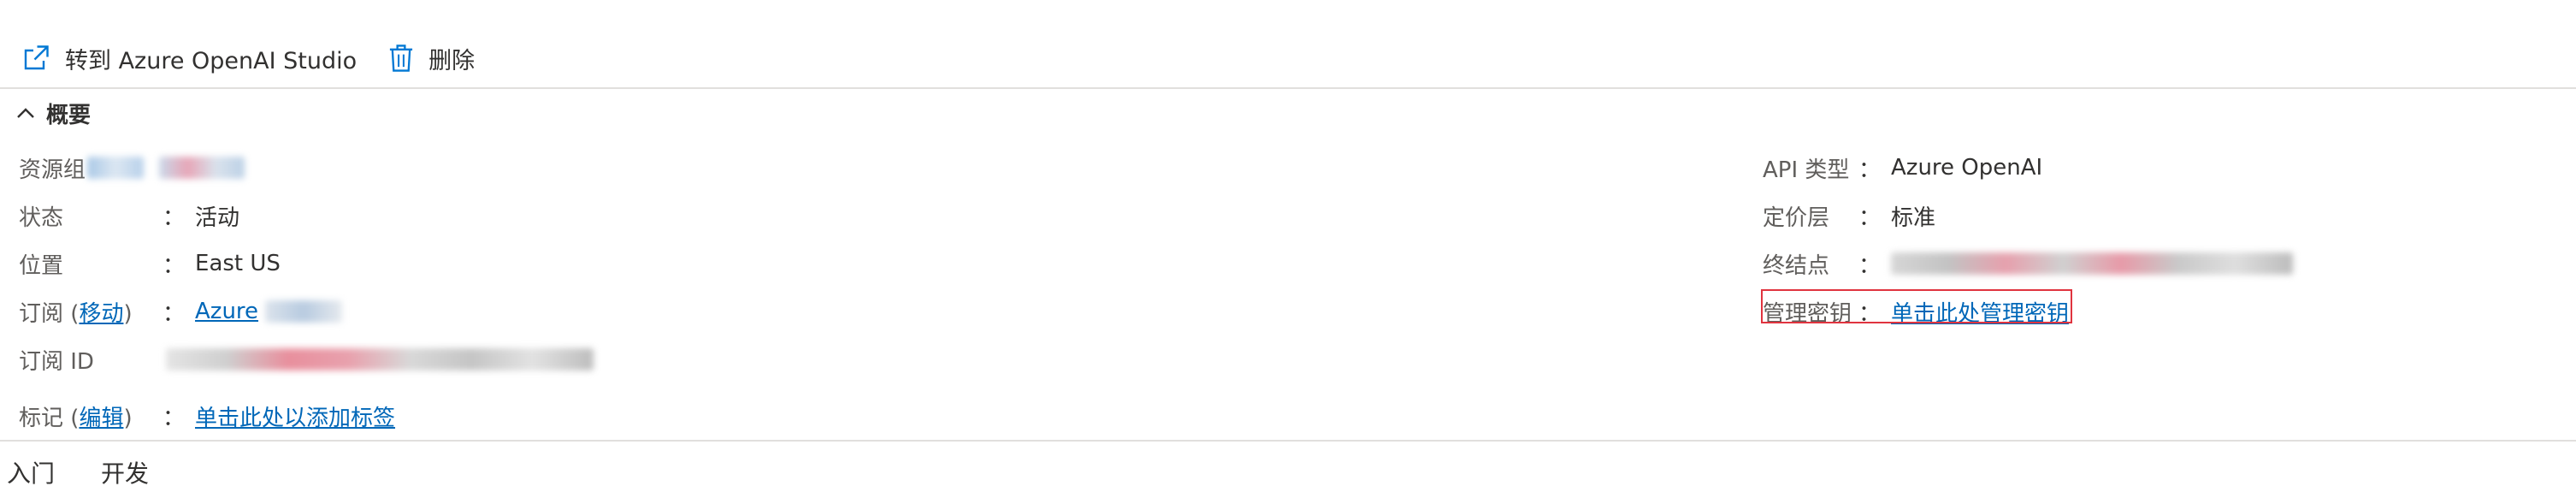 The height and width of the screenshot is (498, 2576). Describe the element at coordinates (41, 418) in the screenshot. I see `tags-label: 标记` at that location.